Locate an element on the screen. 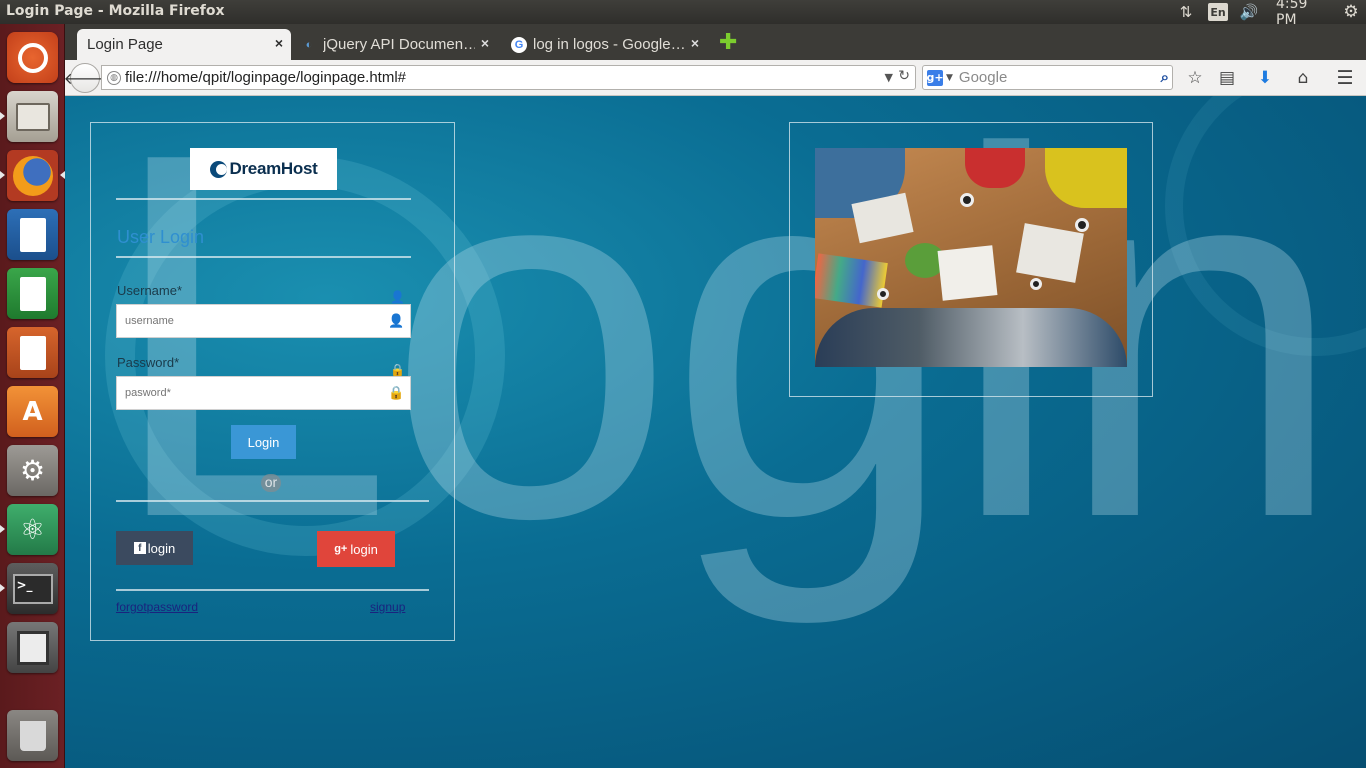  search-icon: ⌕ is located at coordinates (1165, 77).